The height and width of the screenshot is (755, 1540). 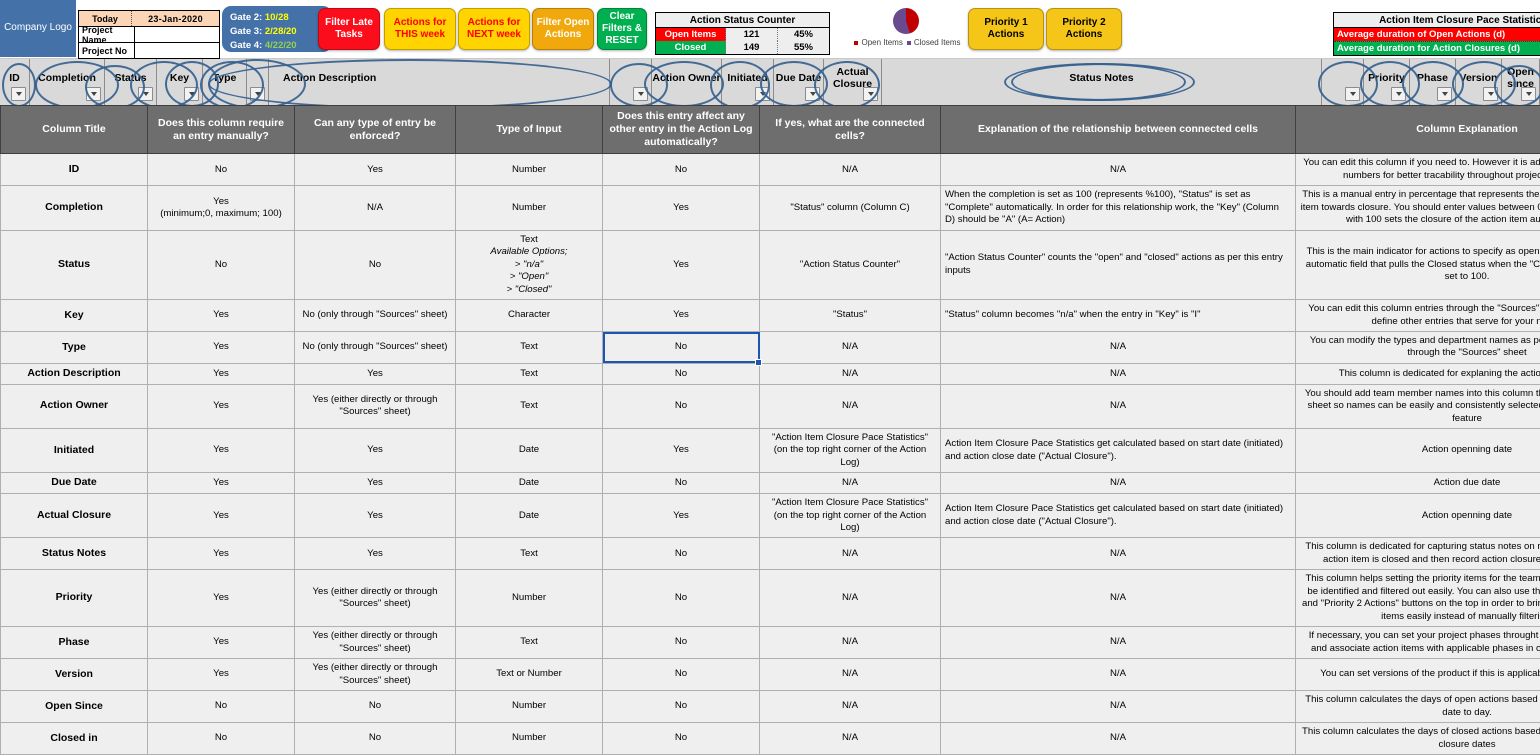 What do you see at coordinates (529, 208) in the screenshot?
I see `cell-type-of-input-1: Number` at bounding box center [529, 208].